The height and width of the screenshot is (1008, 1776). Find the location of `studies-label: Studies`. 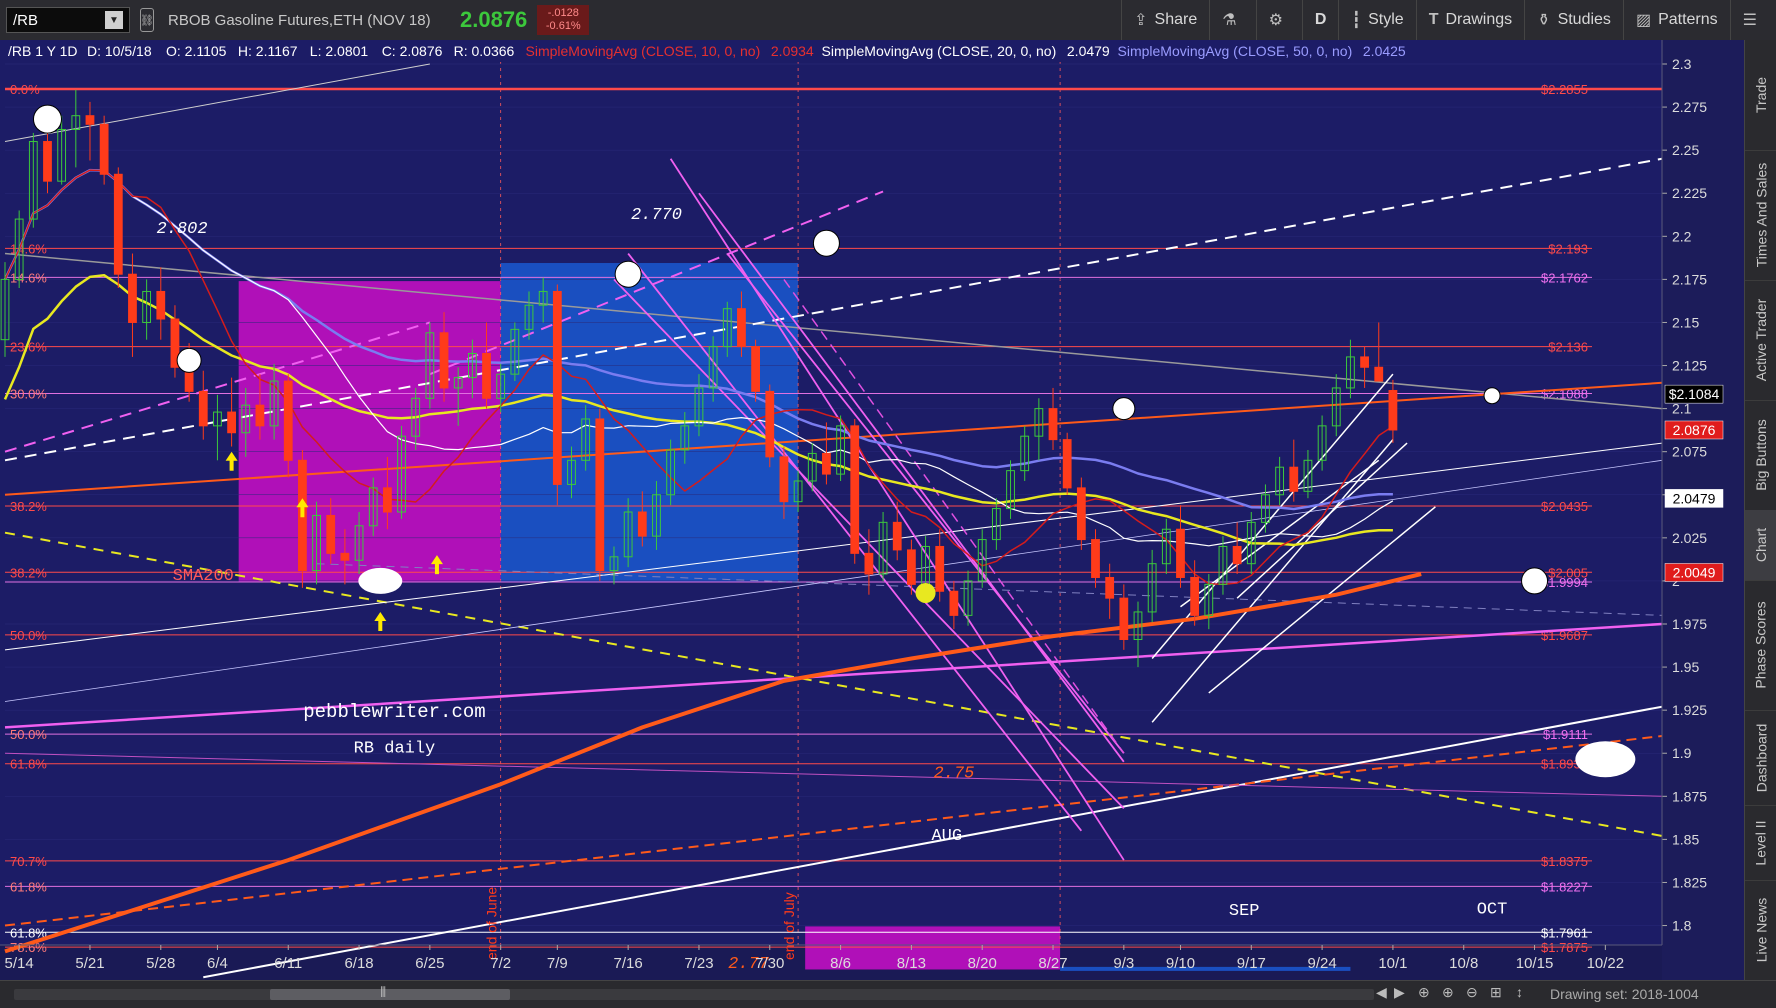

studies-label: Studies is located at coordinates (1584, 19).